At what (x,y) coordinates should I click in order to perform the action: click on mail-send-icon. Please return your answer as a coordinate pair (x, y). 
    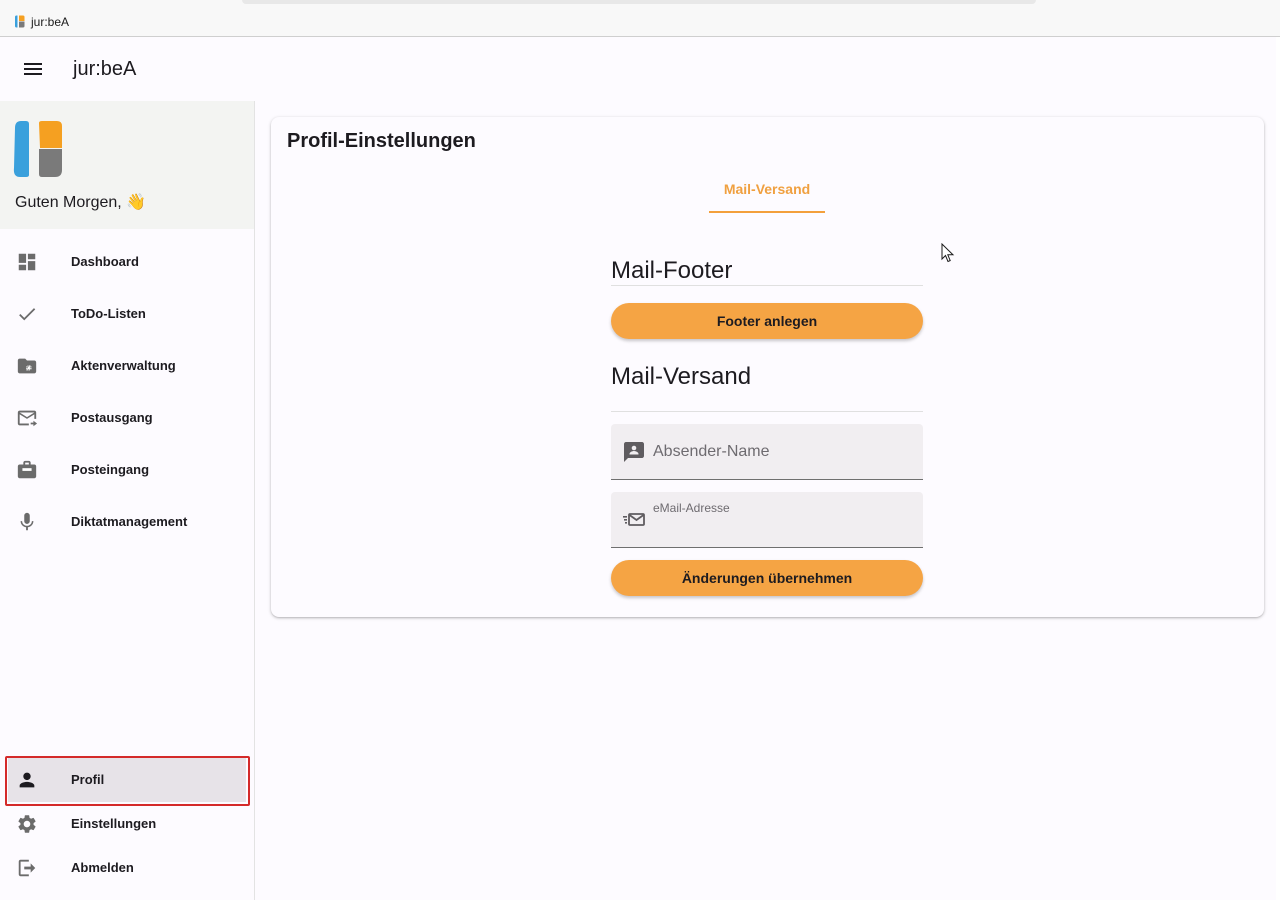
    Looking at the image, I should click on (27, 418).